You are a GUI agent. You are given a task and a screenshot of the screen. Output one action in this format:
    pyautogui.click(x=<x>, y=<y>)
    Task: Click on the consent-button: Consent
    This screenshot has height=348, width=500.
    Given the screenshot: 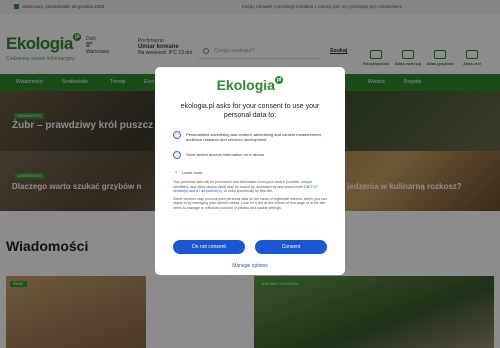 What is the action you would take?
    pyautogui.click(x=291, y=247)
    